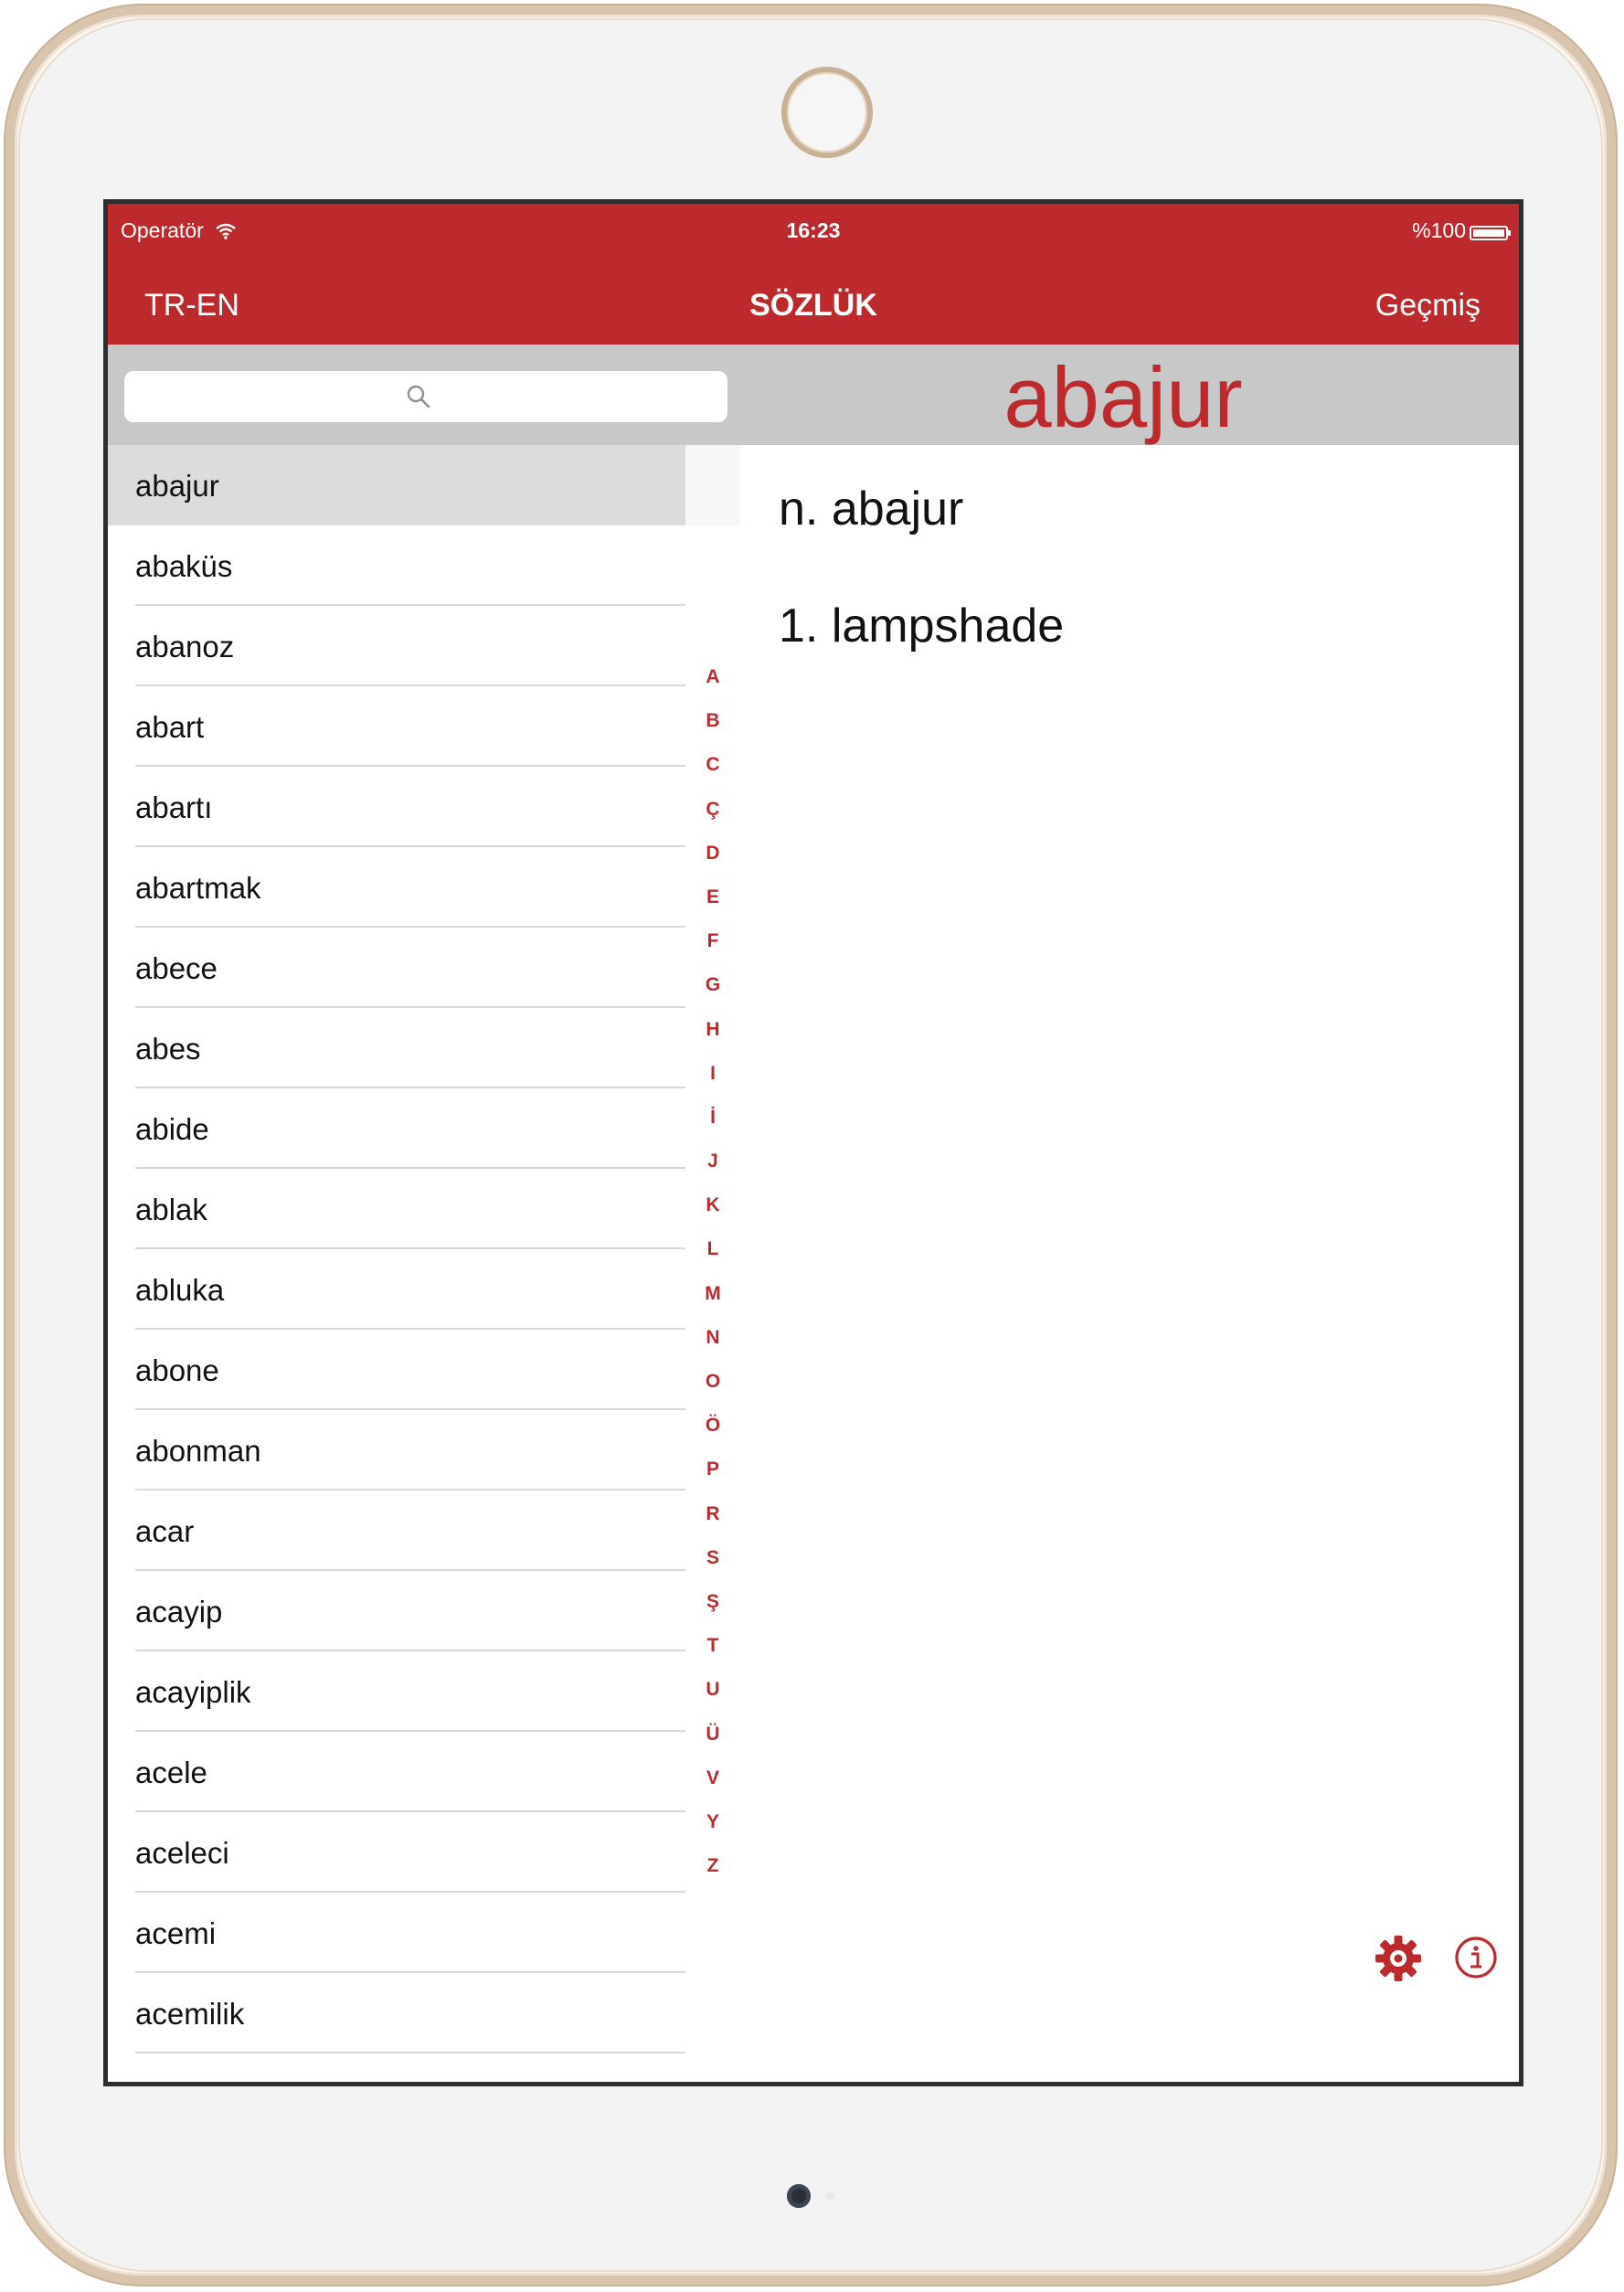 This screenshot has width=1624, height=2292. I want to click on list-item: abece, so click(396, 968).